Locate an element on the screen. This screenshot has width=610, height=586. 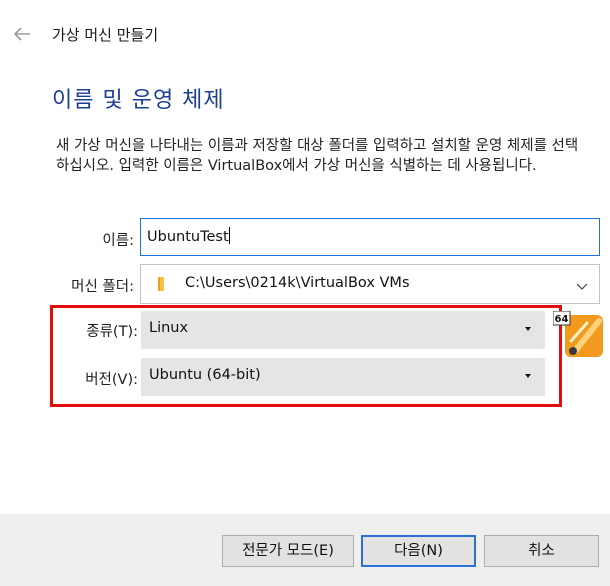
window-title: 가상 머신 만들기 is located at coordinates (105, 35).